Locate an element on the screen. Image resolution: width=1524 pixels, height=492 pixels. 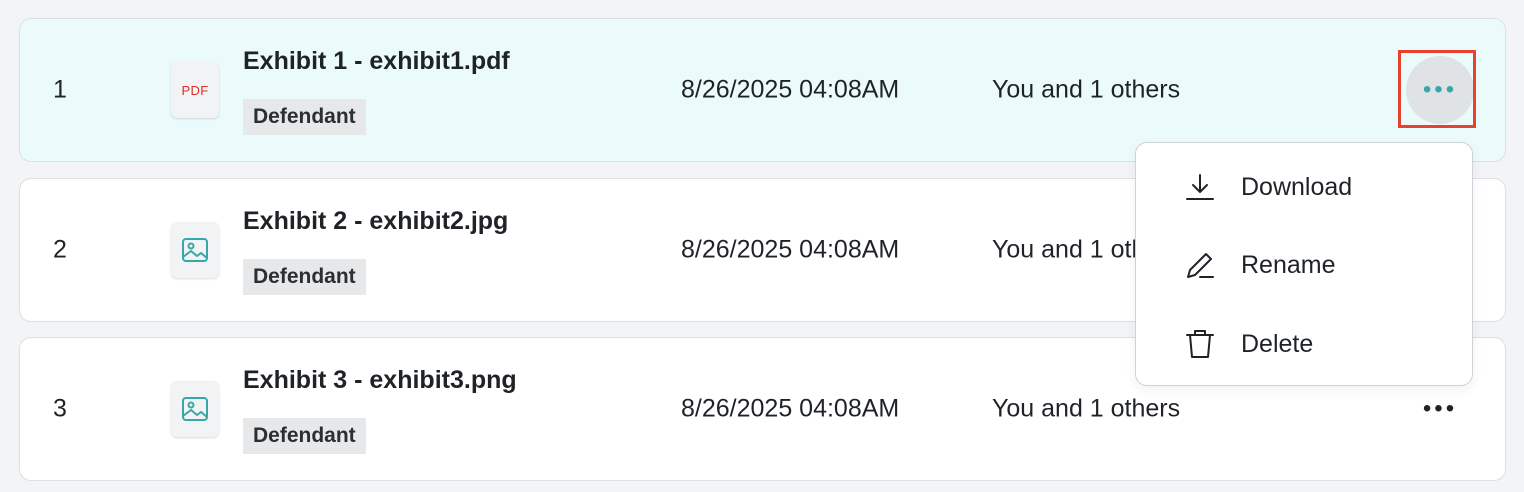
menu-item-label: Download is located at coordinates (1297, 186).